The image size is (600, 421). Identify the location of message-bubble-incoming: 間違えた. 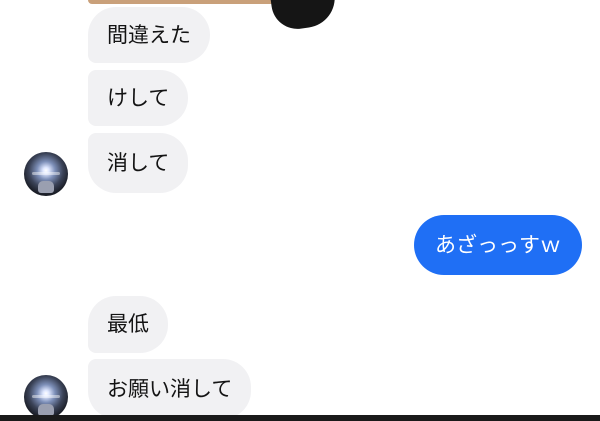
(149, 35).